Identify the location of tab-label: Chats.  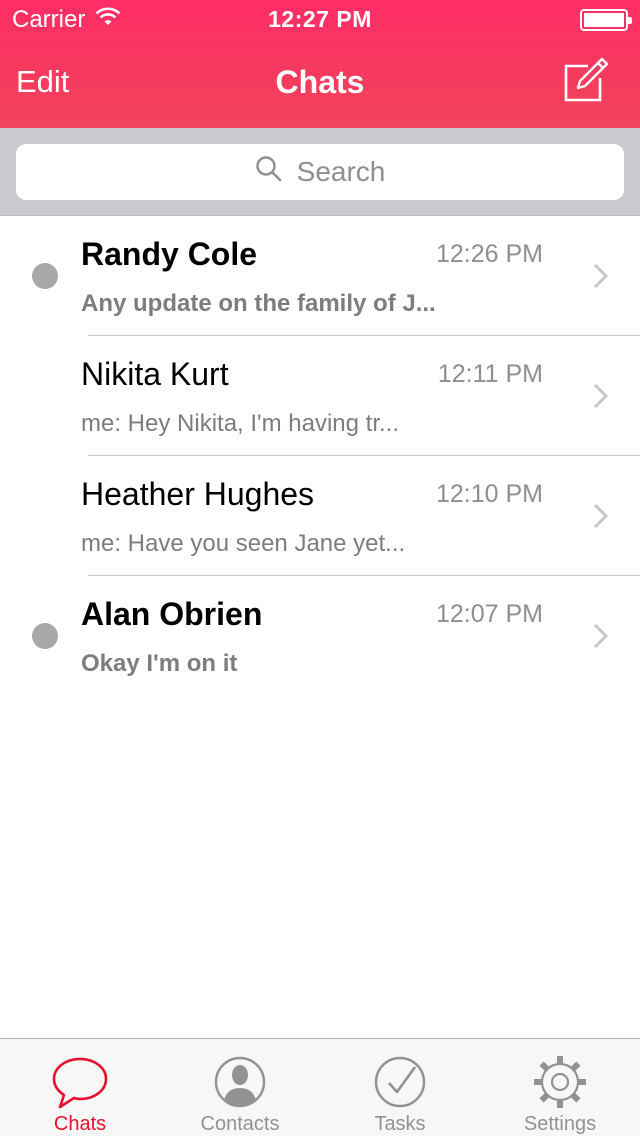
(80, 1124).